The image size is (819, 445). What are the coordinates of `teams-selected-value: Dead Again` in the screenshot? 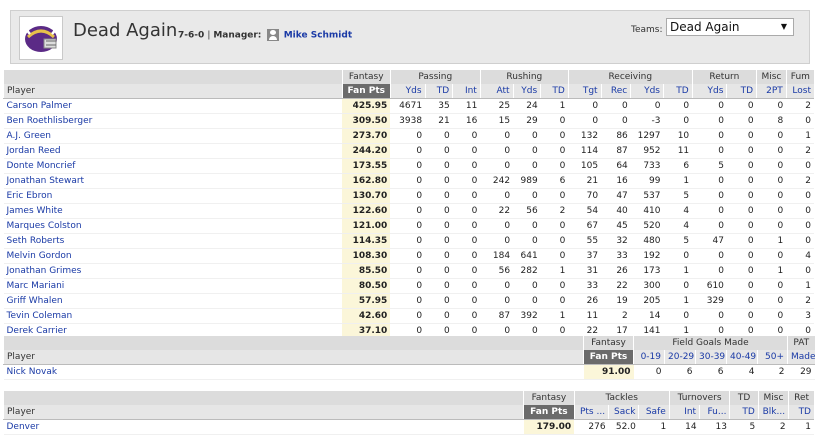 It's located at (705, 27).